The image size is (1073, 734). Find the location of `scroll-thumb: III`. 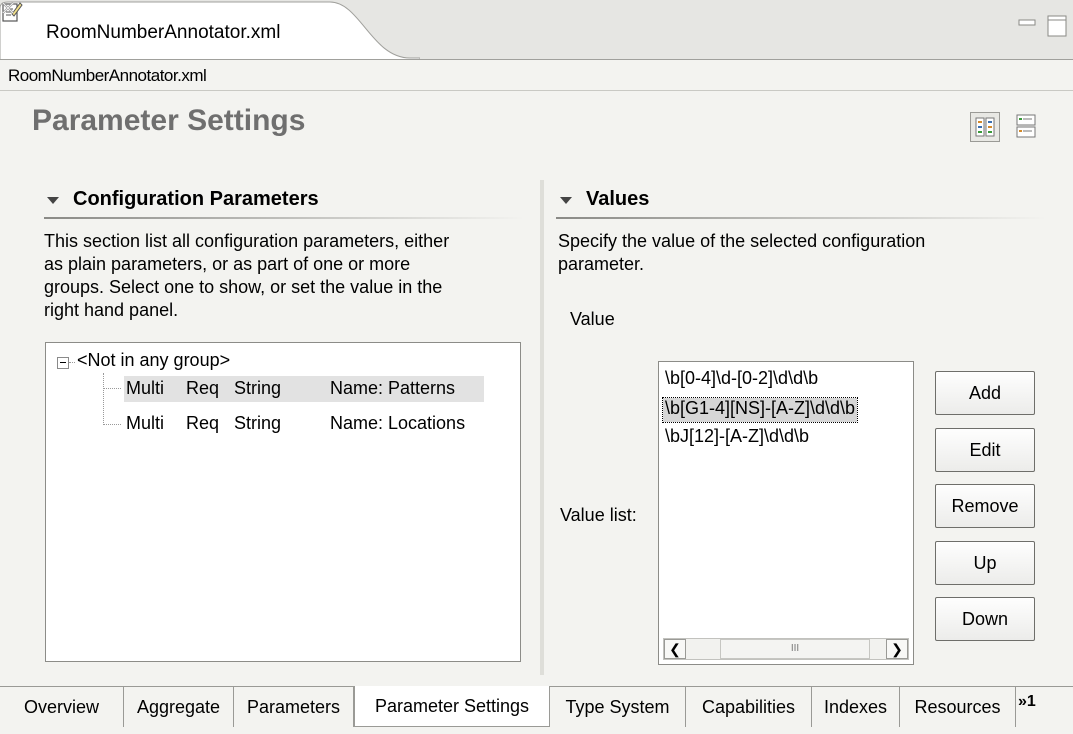

scroll-thumb: III is located at coordinates (795, 649).